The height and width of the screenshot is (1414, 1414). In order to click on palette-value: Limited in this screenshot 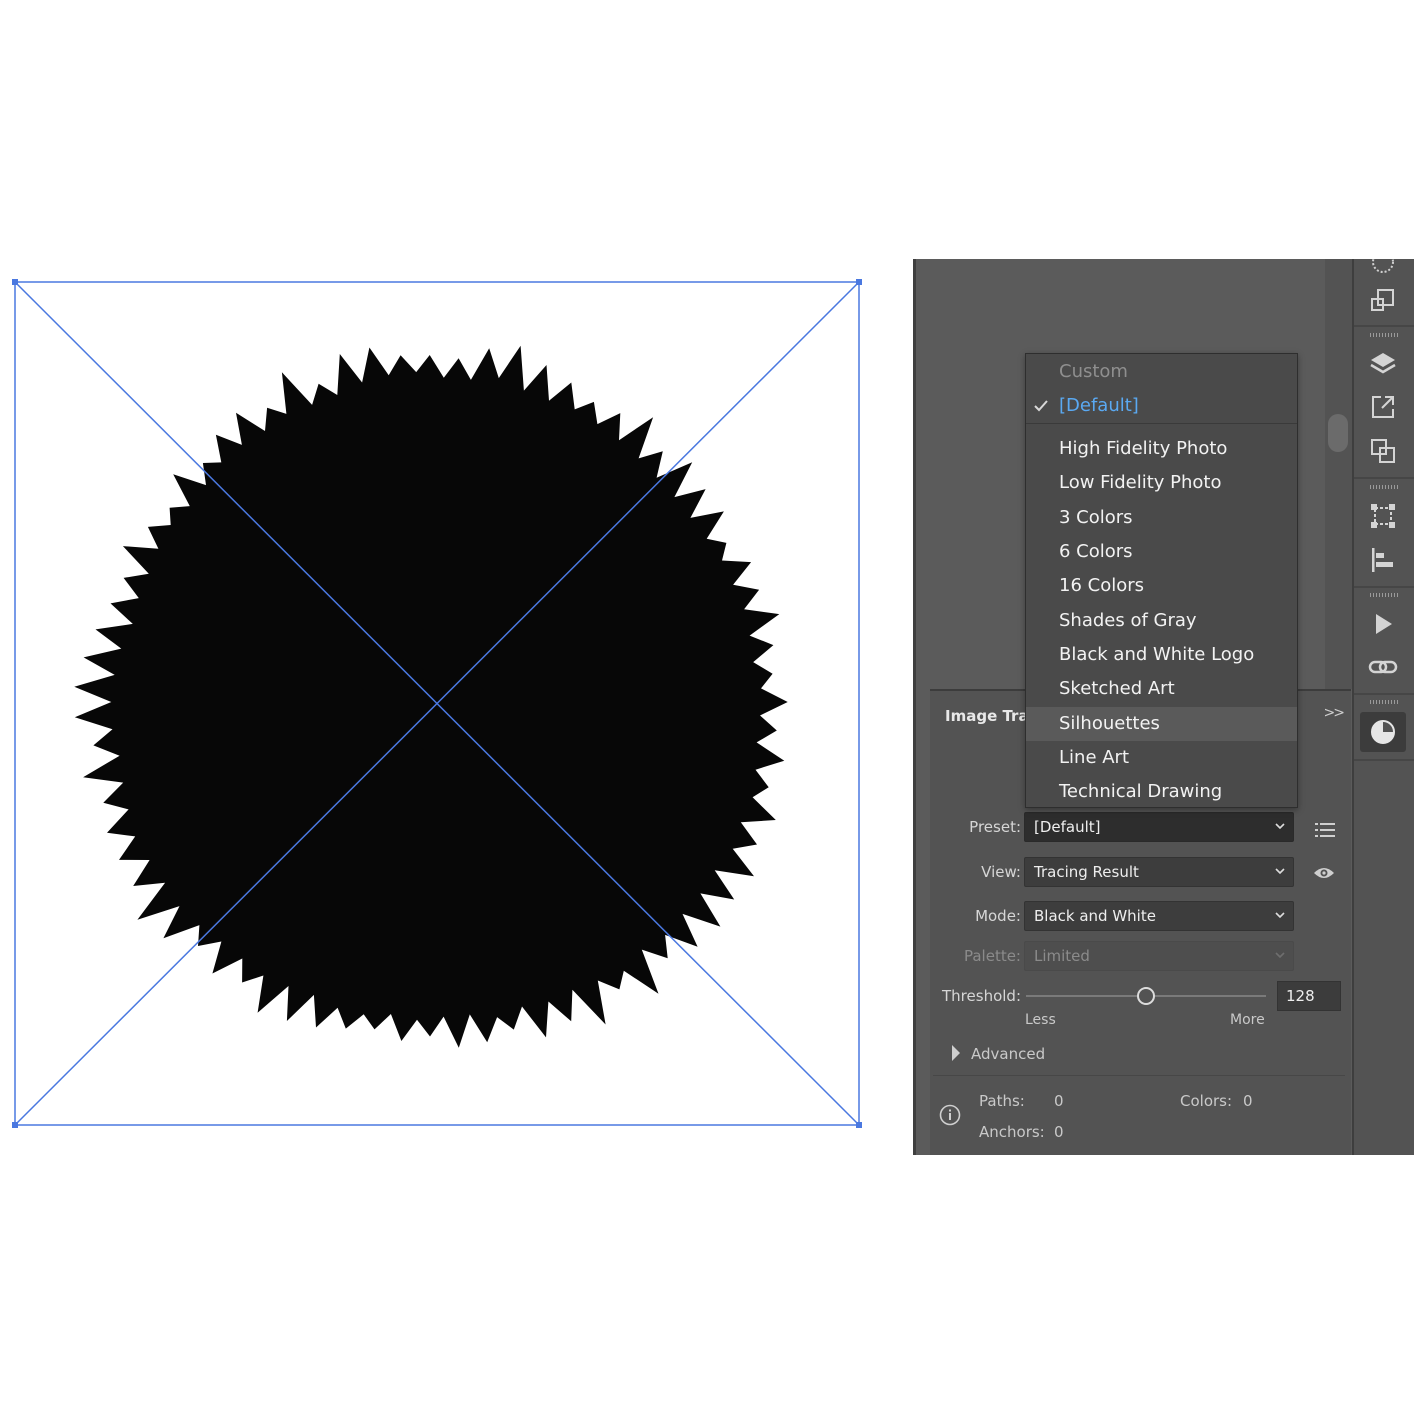, I will do `click(1062, 956)`.